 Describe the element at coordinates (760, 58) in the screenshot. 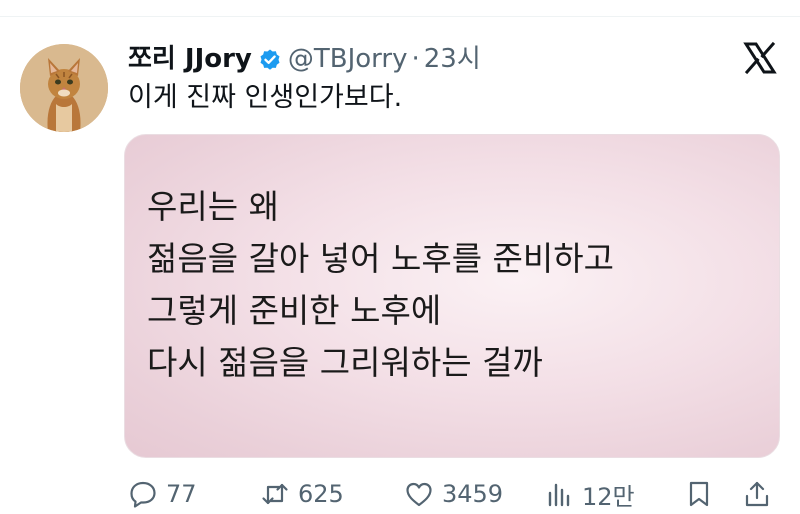

I see `x-logo-icon` at that location.